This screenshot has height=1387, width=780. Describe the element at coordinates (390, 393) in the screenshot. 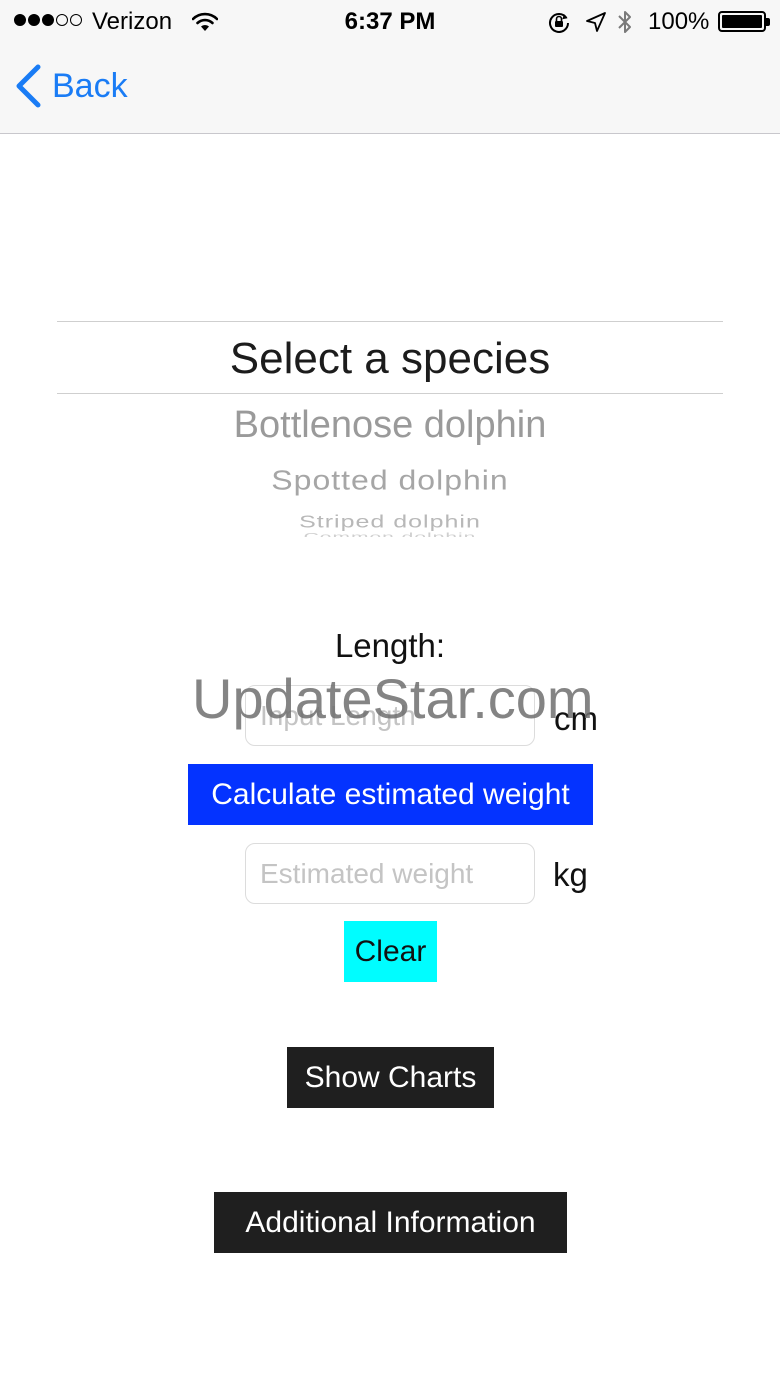

I see `picker-divider-bottom` at that location.